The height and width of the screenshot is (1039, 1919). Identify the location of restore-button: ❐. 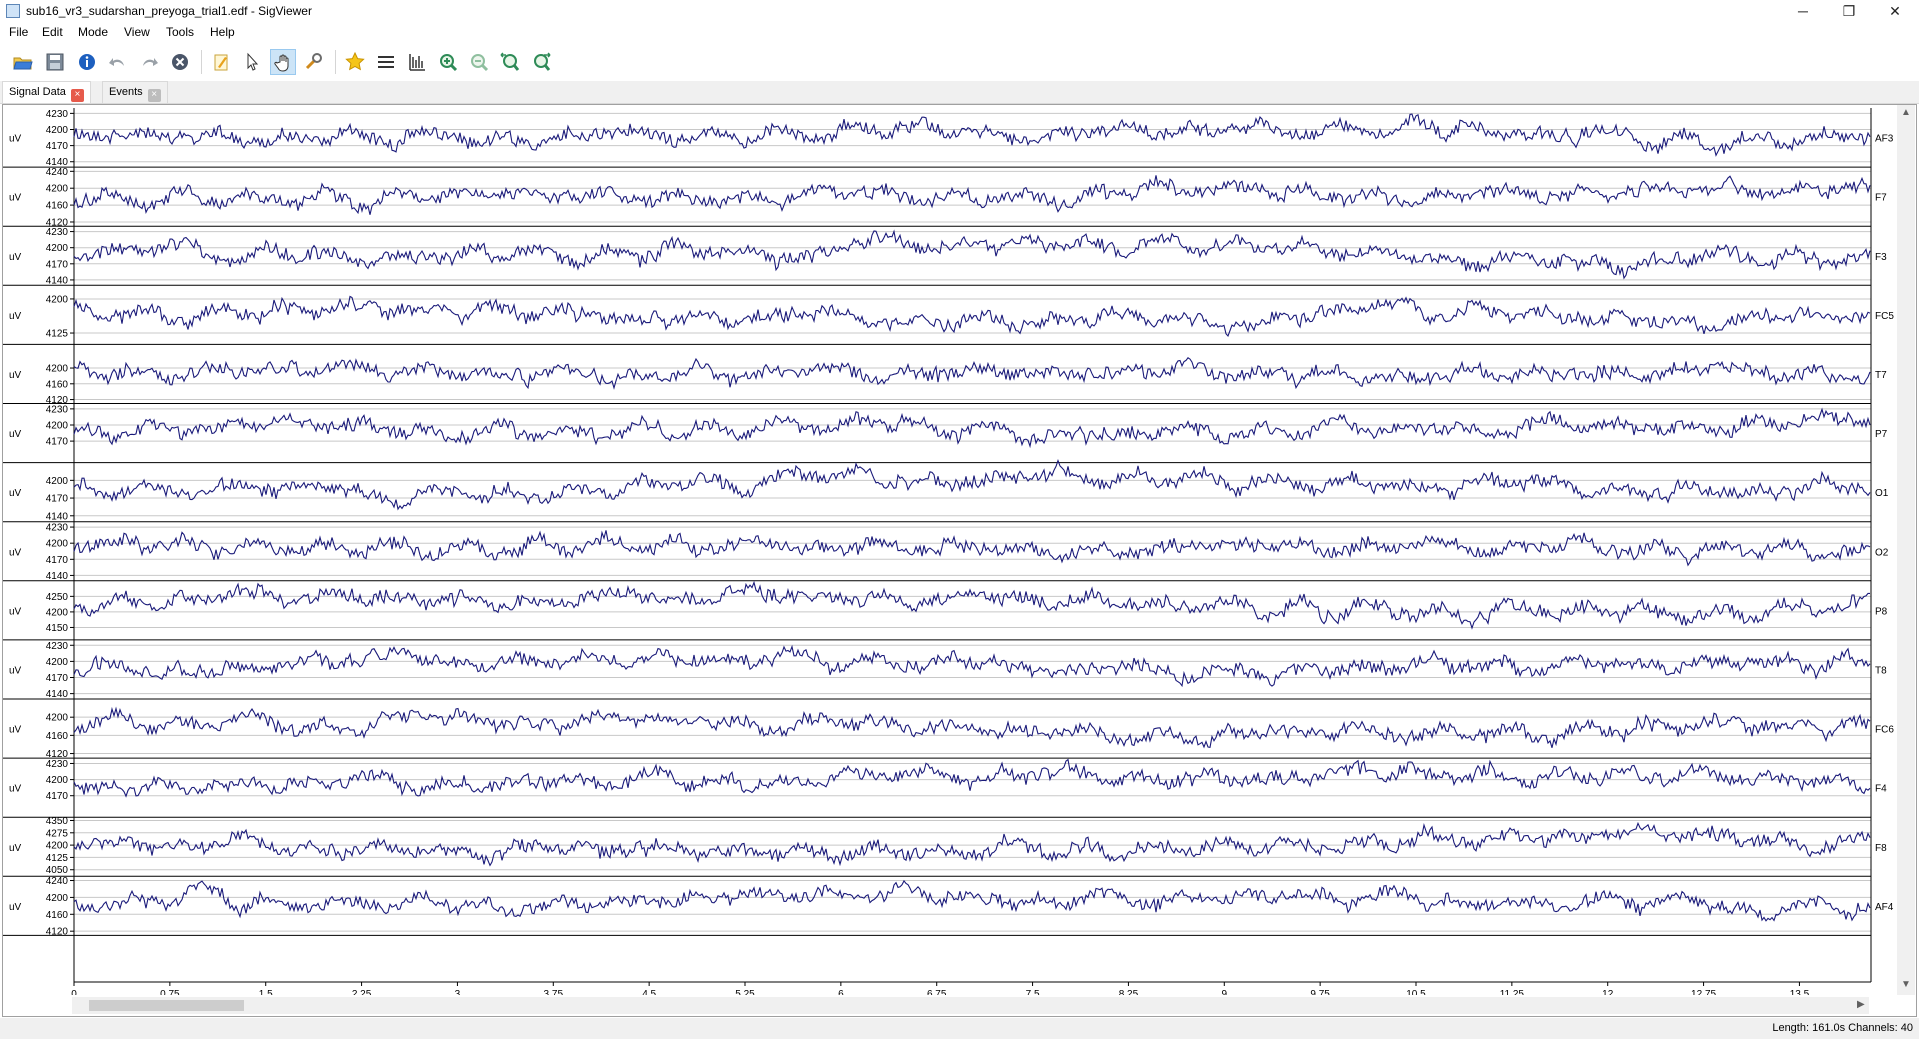
(1849, 11).